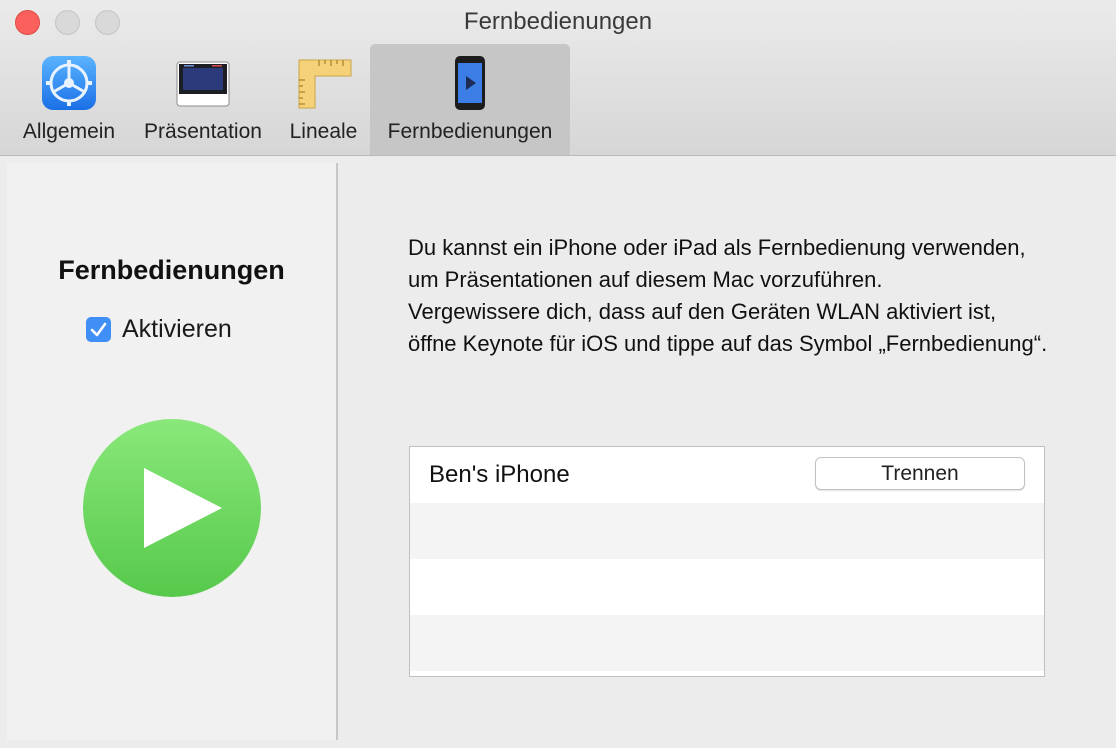 Image resolution: width=1116 pixels, height=748 pixels. Describe the element at coordinates (203, 131) in the screenshot. I see `tab-label: Präsentation` at that location.